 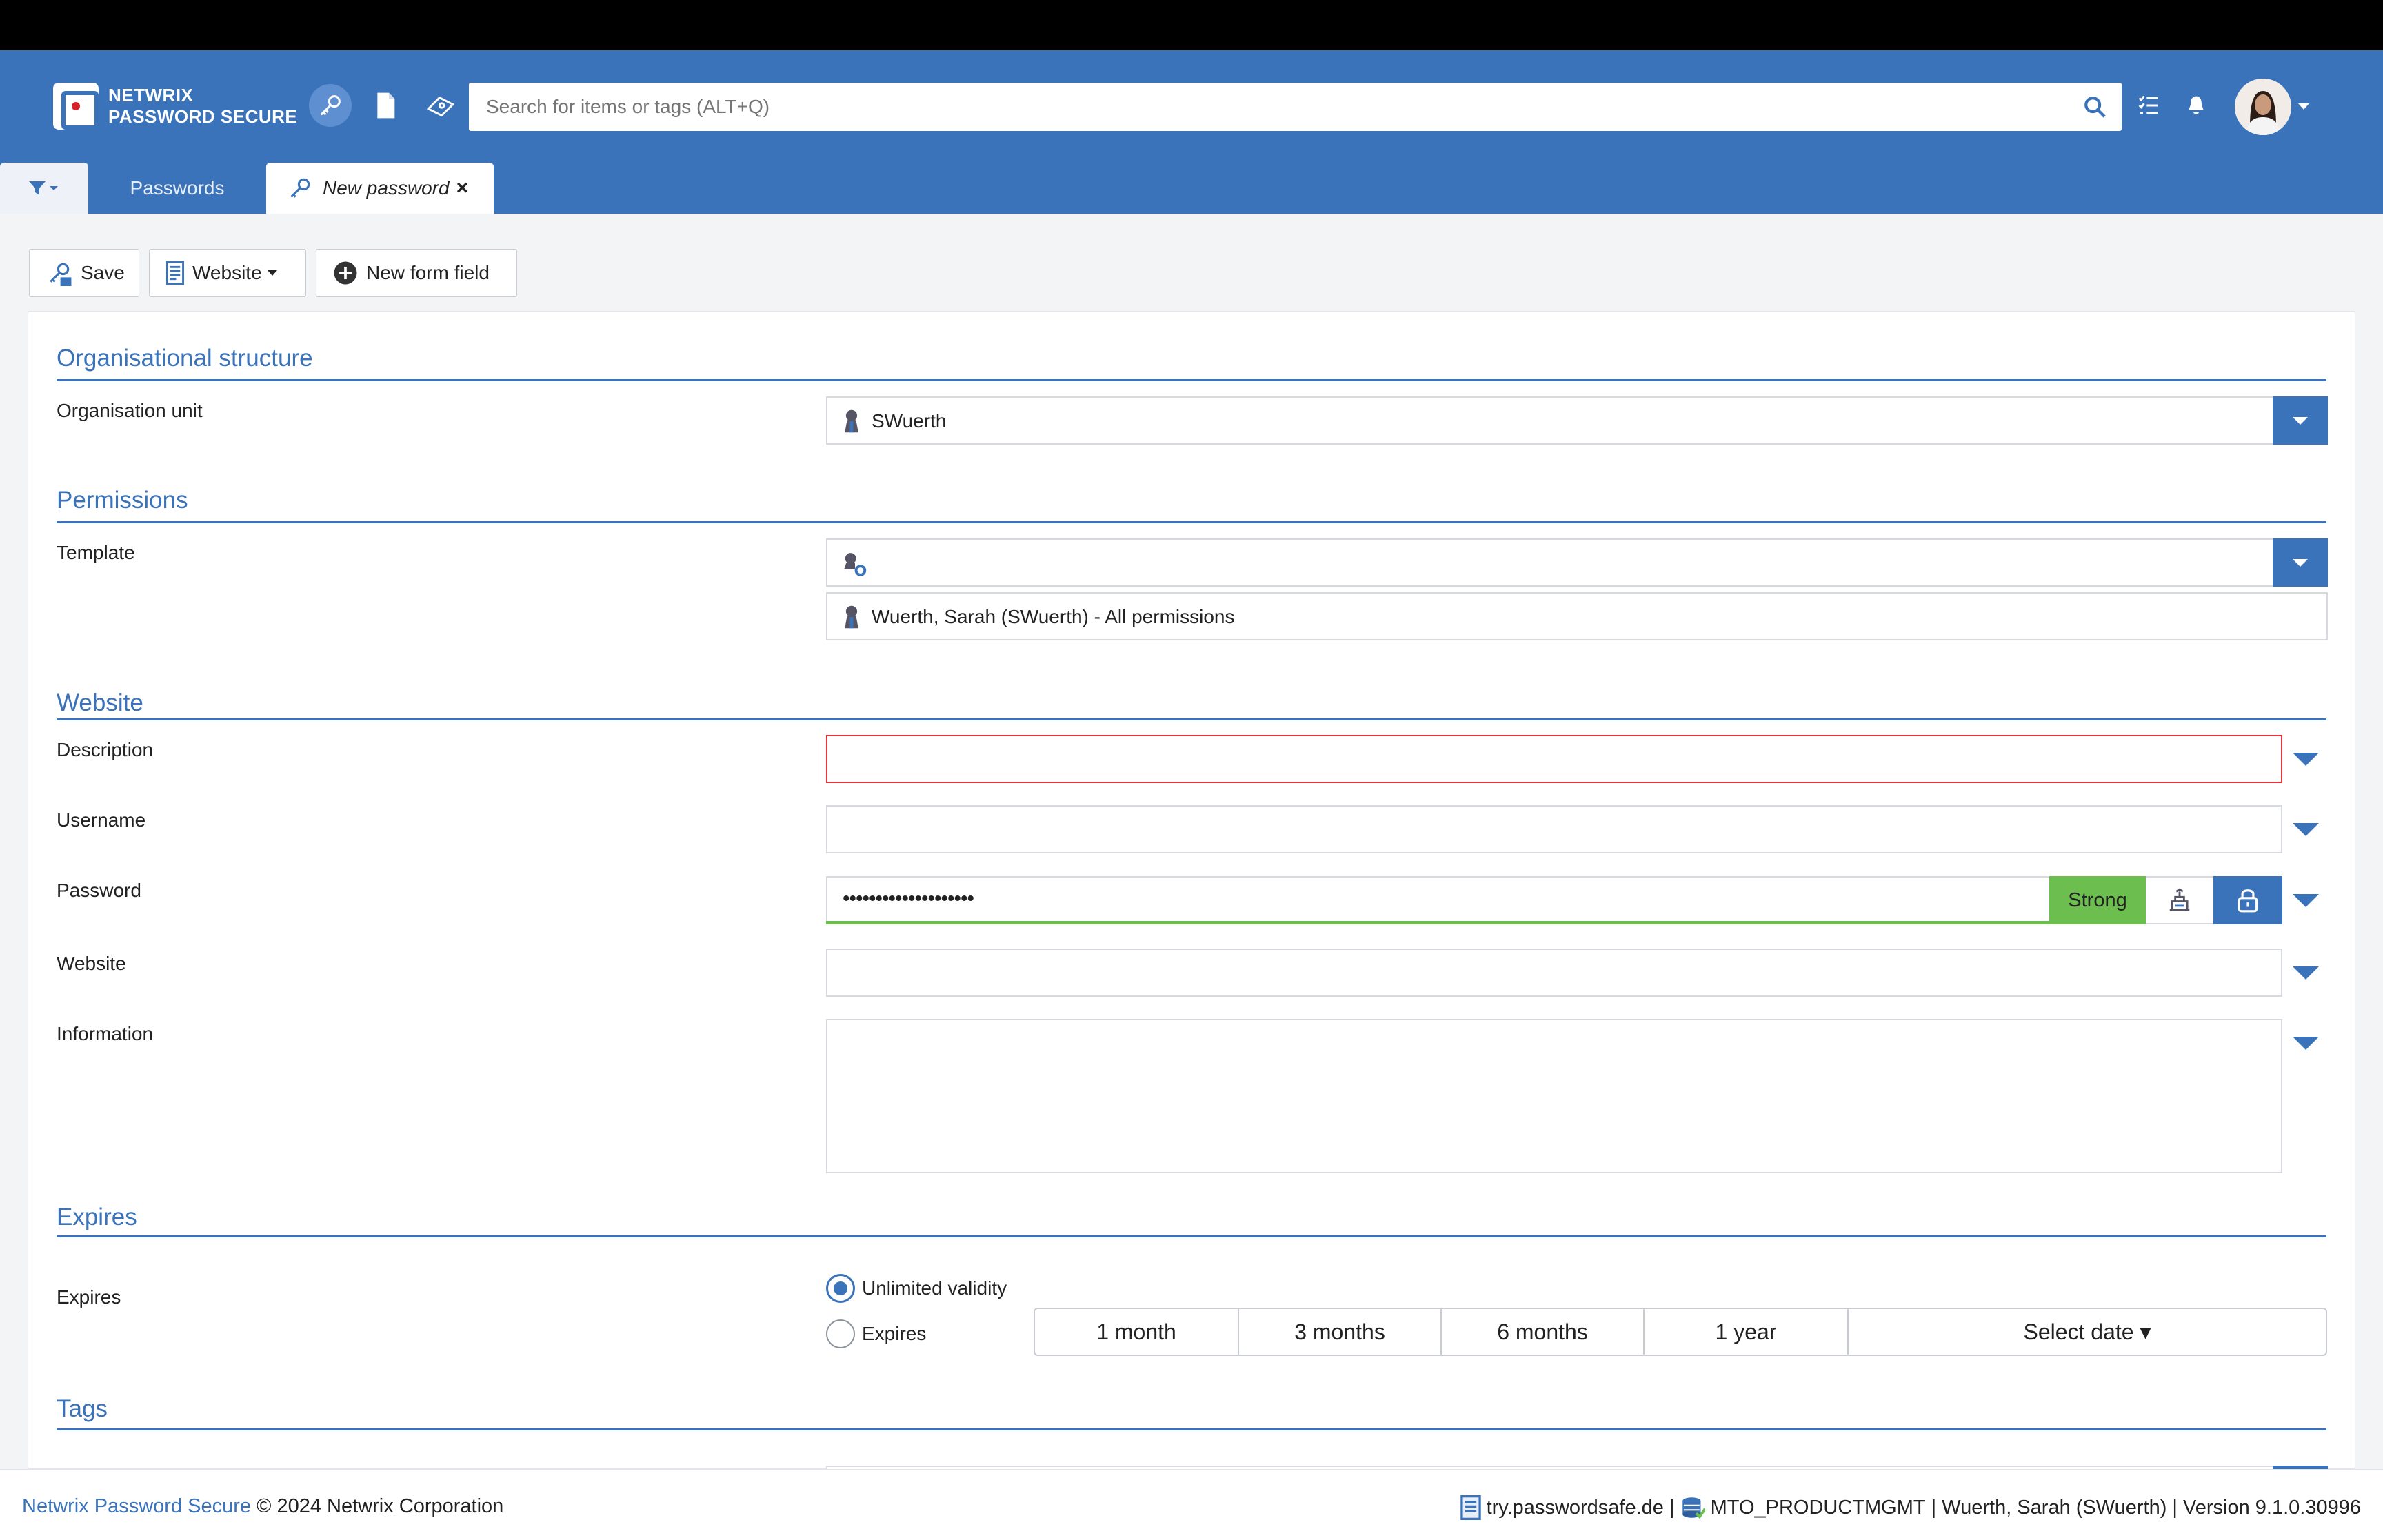 What do you see at coordinates (840, 1289) in the screenshot?
I see `unlimited-validity-radio` at bounding box center [840, 1289].